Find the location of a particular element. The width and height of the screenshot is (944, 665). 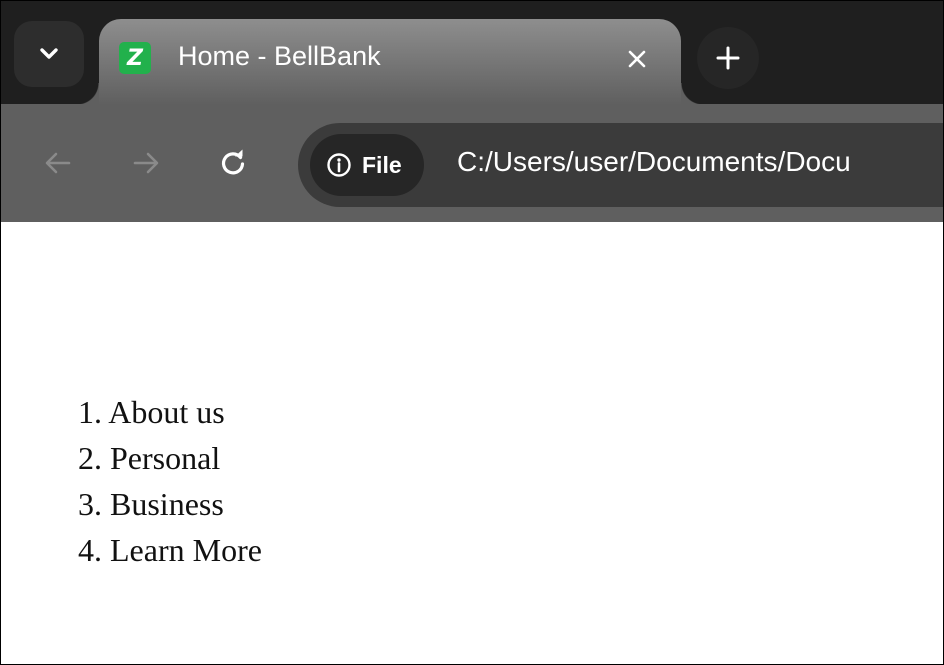

close-icon is located at coordinates (637, 59).